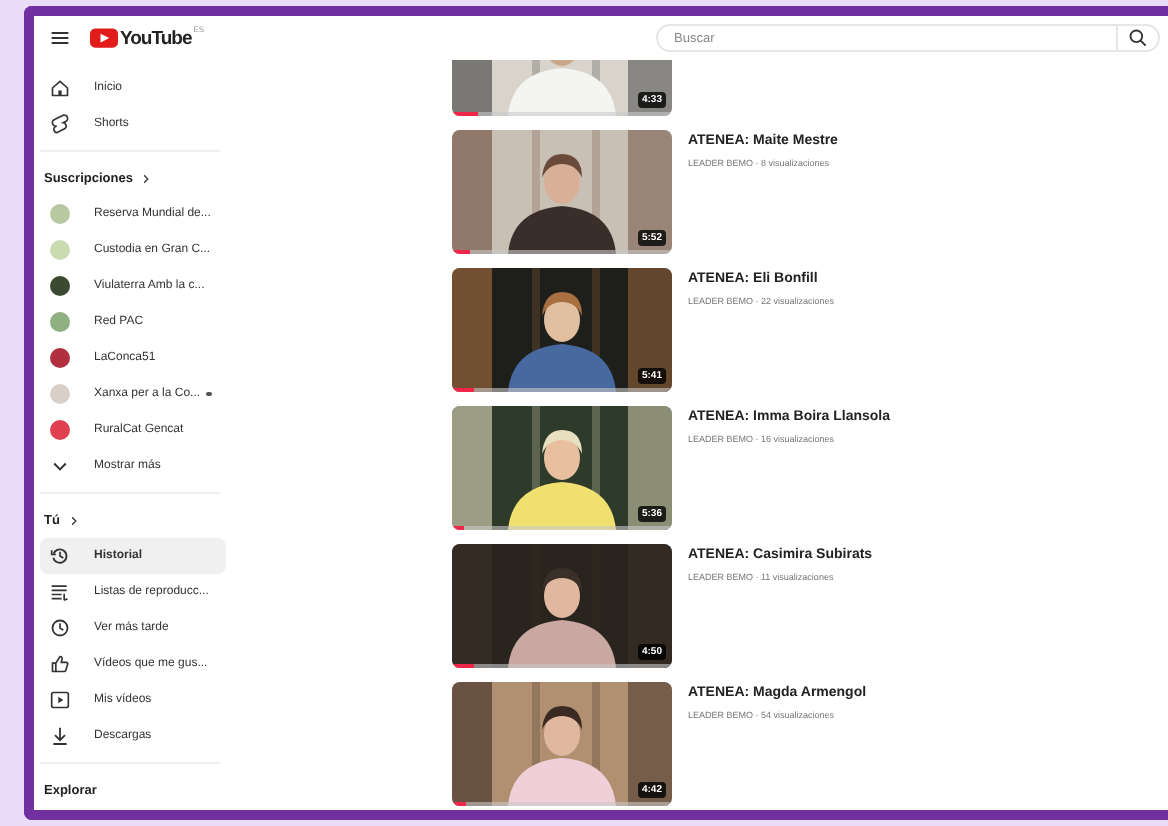 The height and width of the screenshot is (826, 1168). I want to click on menu-icon, so click(60, 38).